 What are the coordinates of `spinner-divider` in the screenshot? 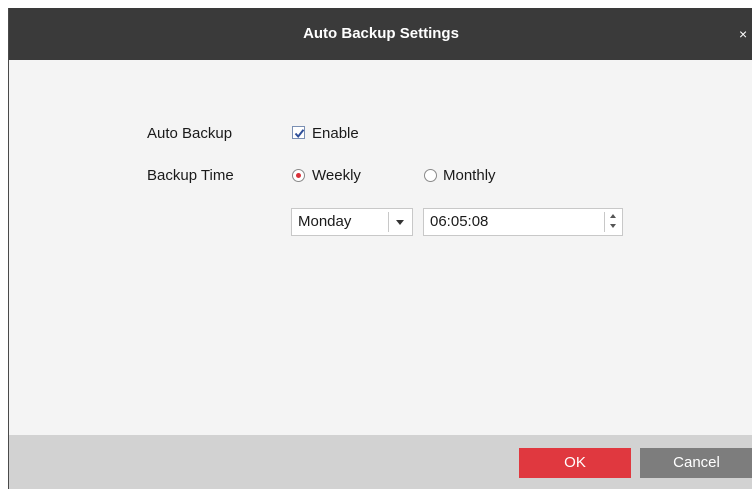 It's located at (604, 222).